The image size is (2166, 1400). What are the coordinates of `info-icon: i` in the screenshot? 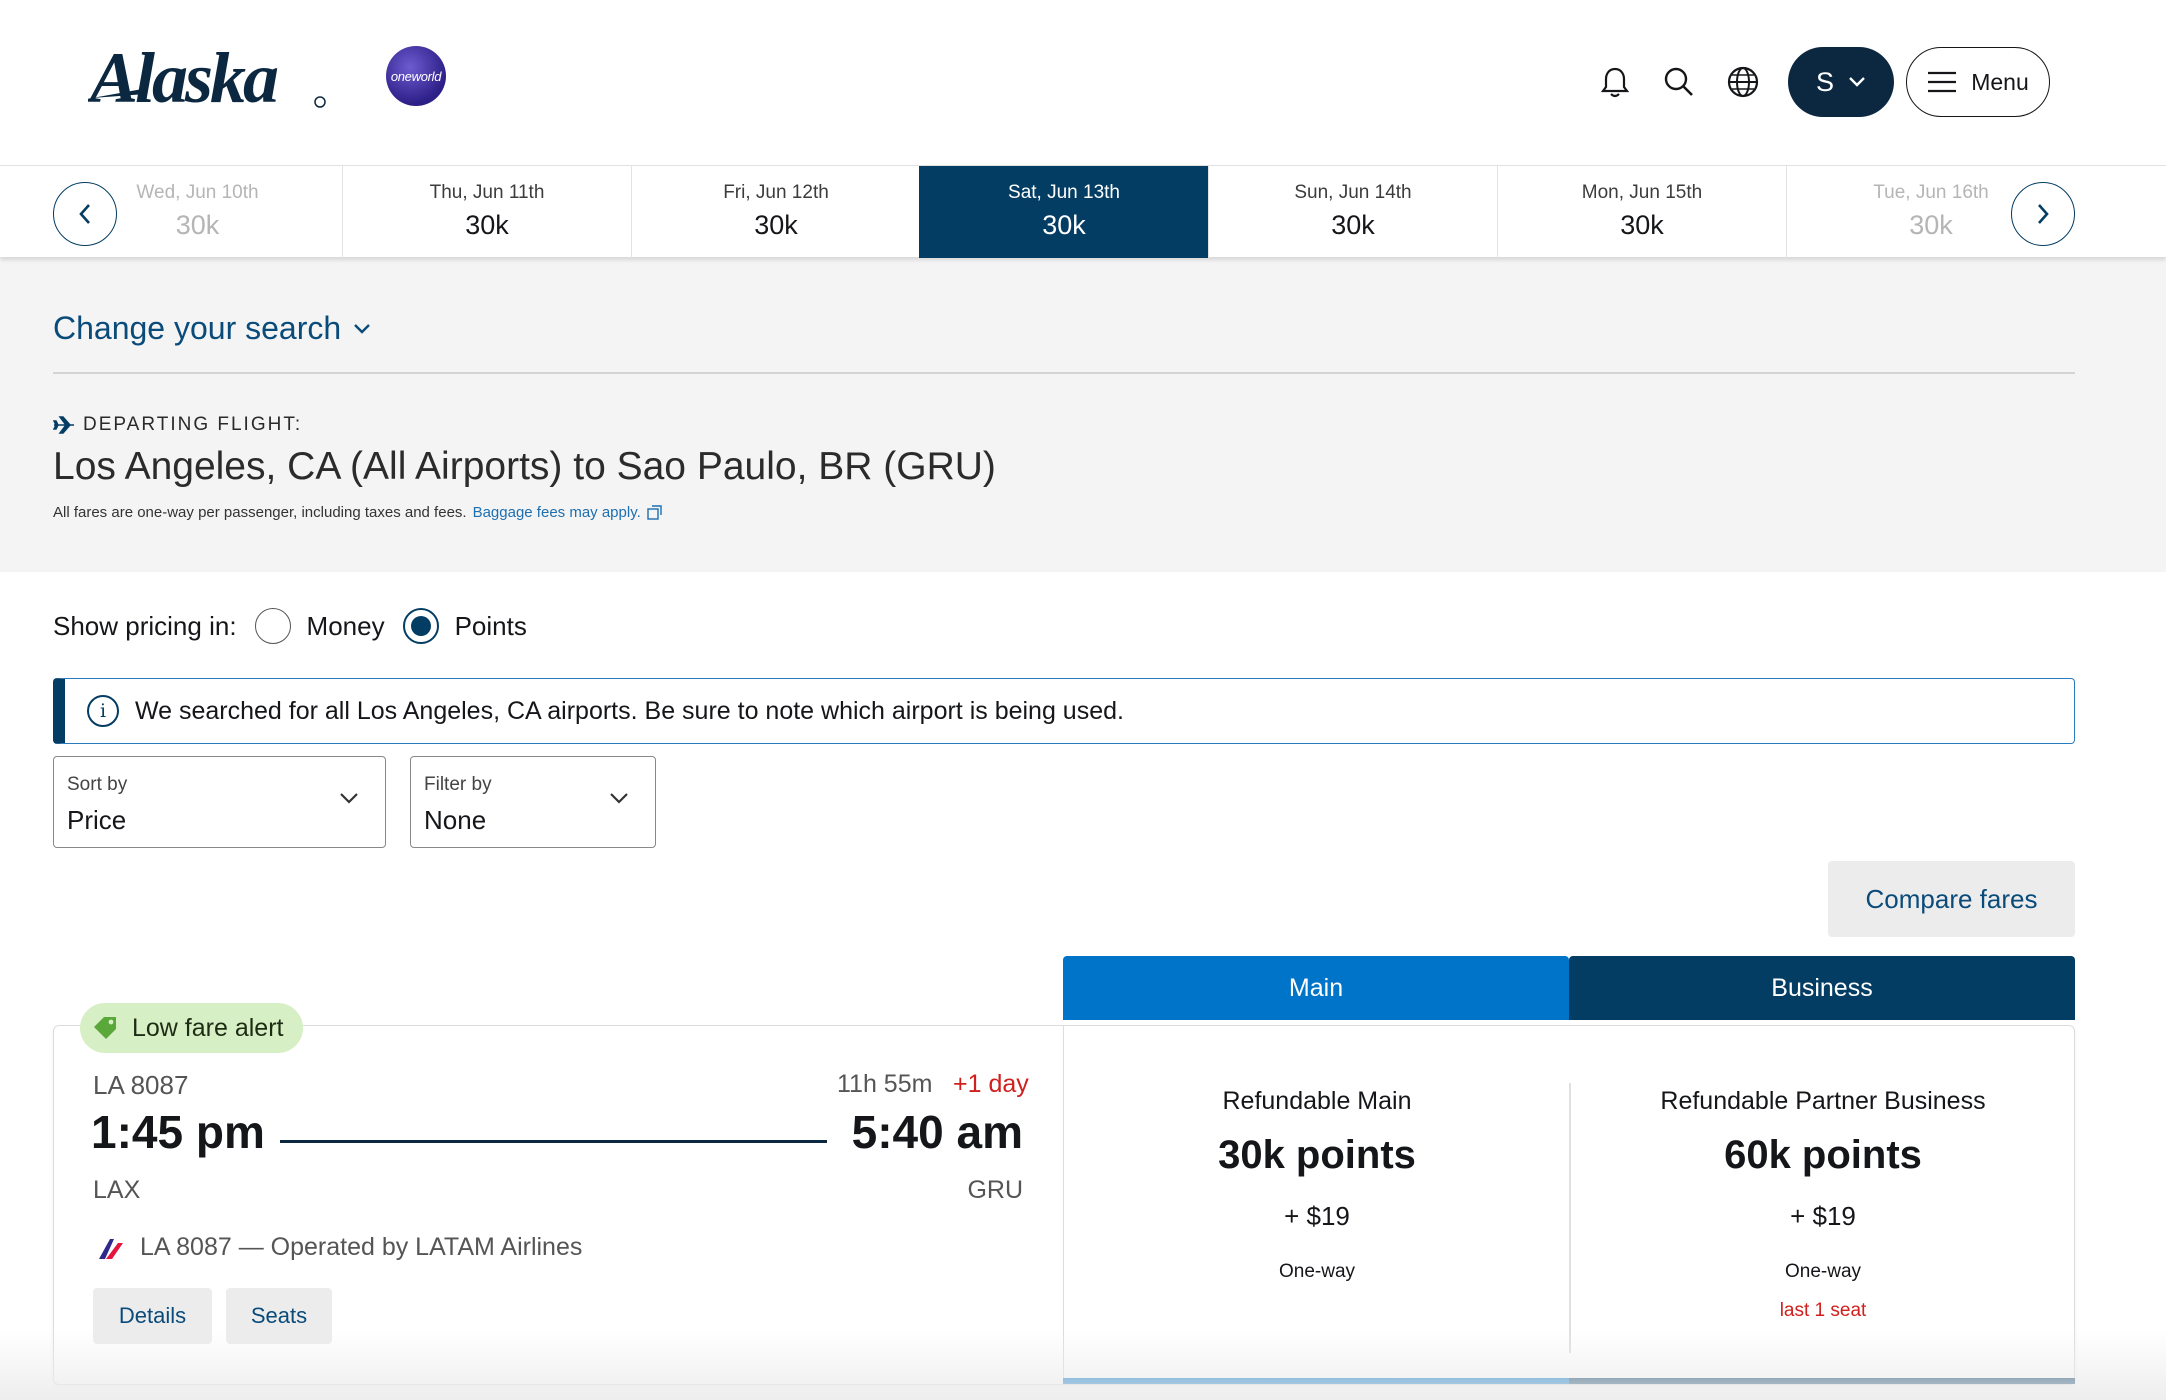 It's located at (103, 711).